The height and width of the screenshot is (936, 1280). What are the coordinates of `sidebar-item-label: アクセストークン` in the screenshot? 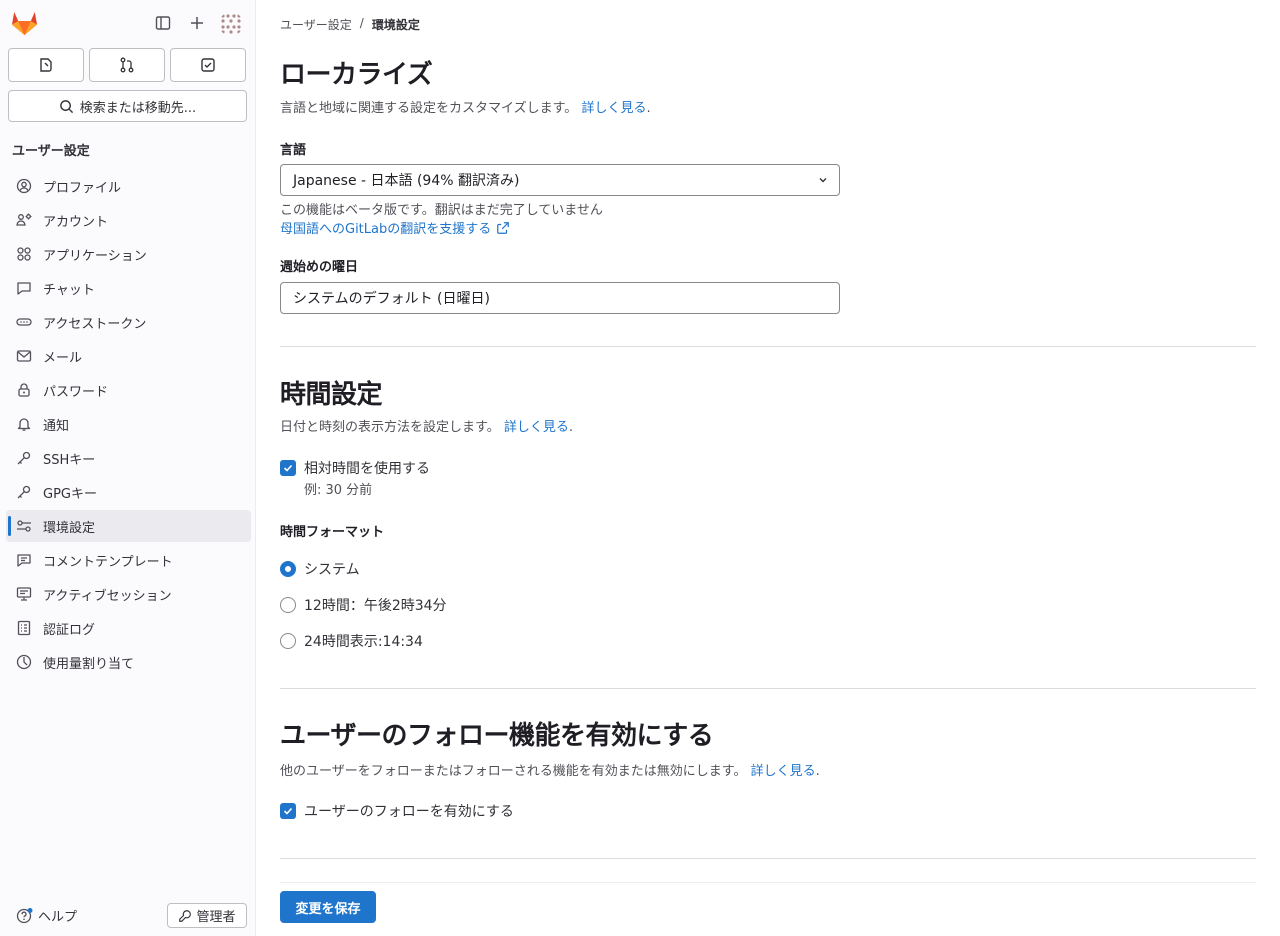 It's located at (95, 324).